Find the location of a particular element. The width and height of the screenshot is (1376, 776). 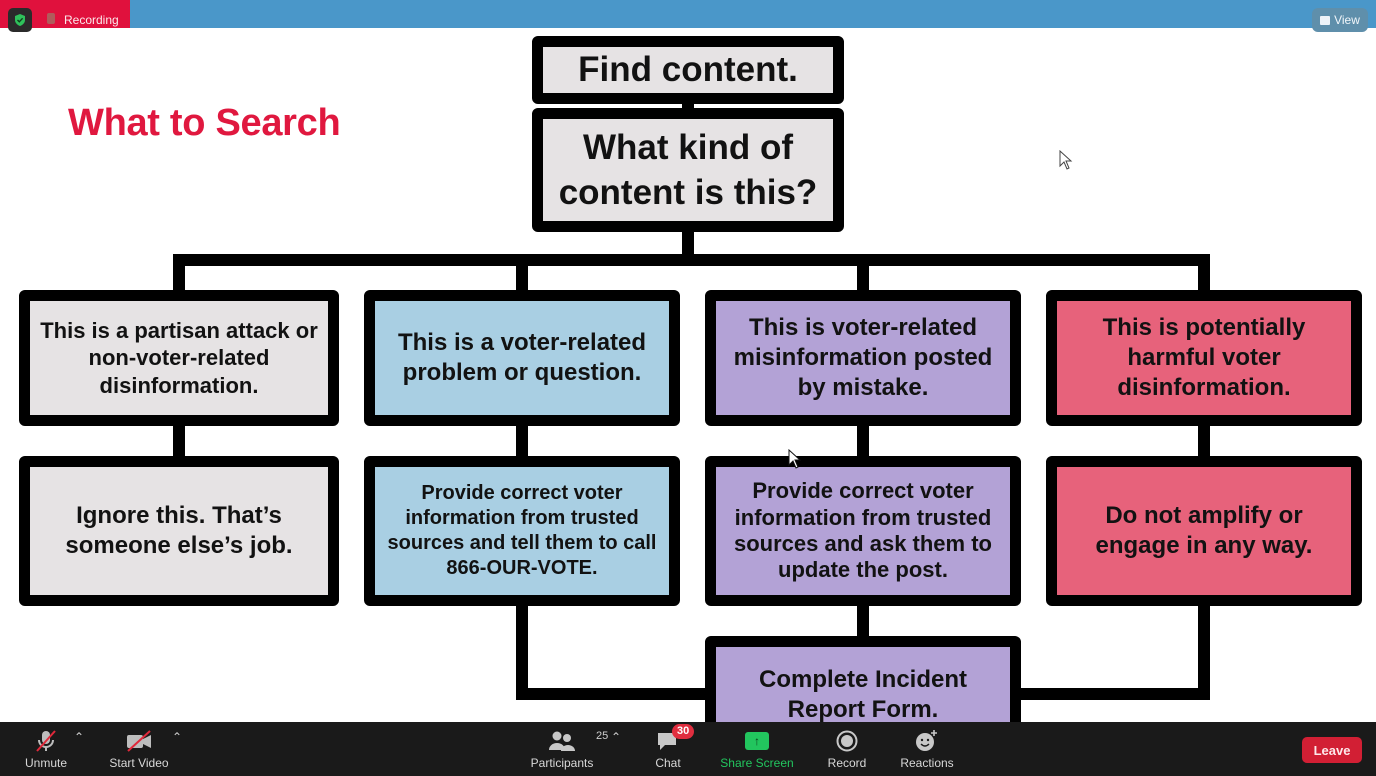

reactions-smiley-icon is located at coordinates (926, 740).